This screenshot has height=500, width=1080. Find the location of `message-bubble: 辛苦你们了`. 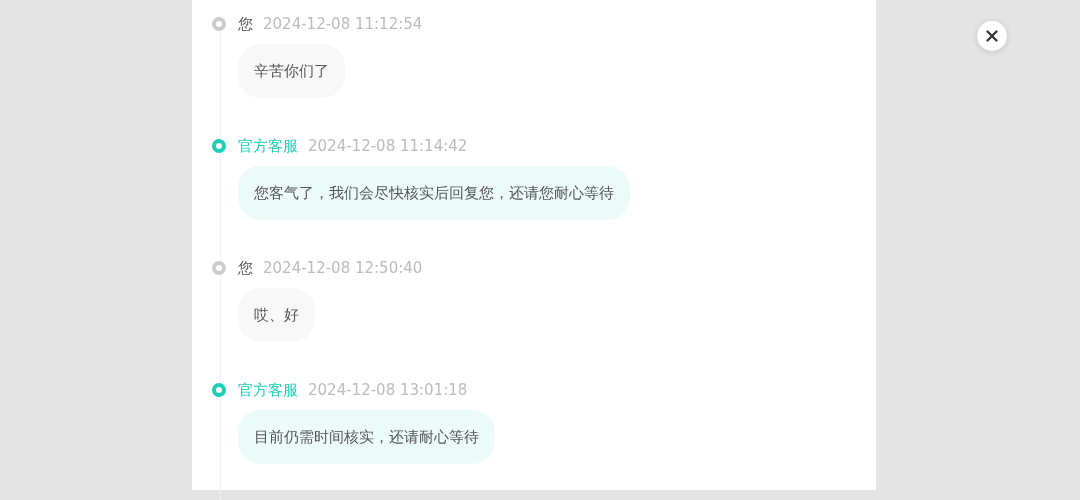

message-bubble: 辛苦你们了 is located at coordinates (291, 71).